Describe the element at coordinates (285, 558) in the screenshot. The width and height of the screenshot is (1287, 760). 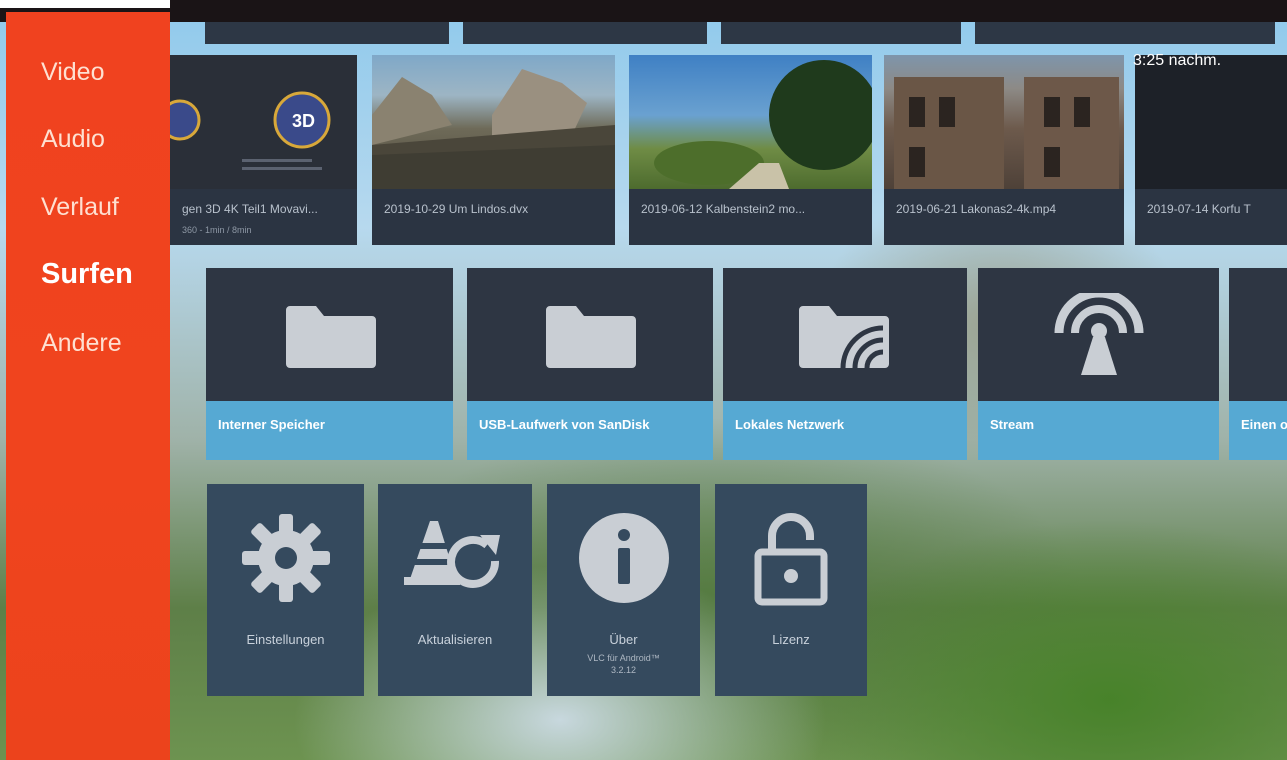
I see `gear-icon` at that location.